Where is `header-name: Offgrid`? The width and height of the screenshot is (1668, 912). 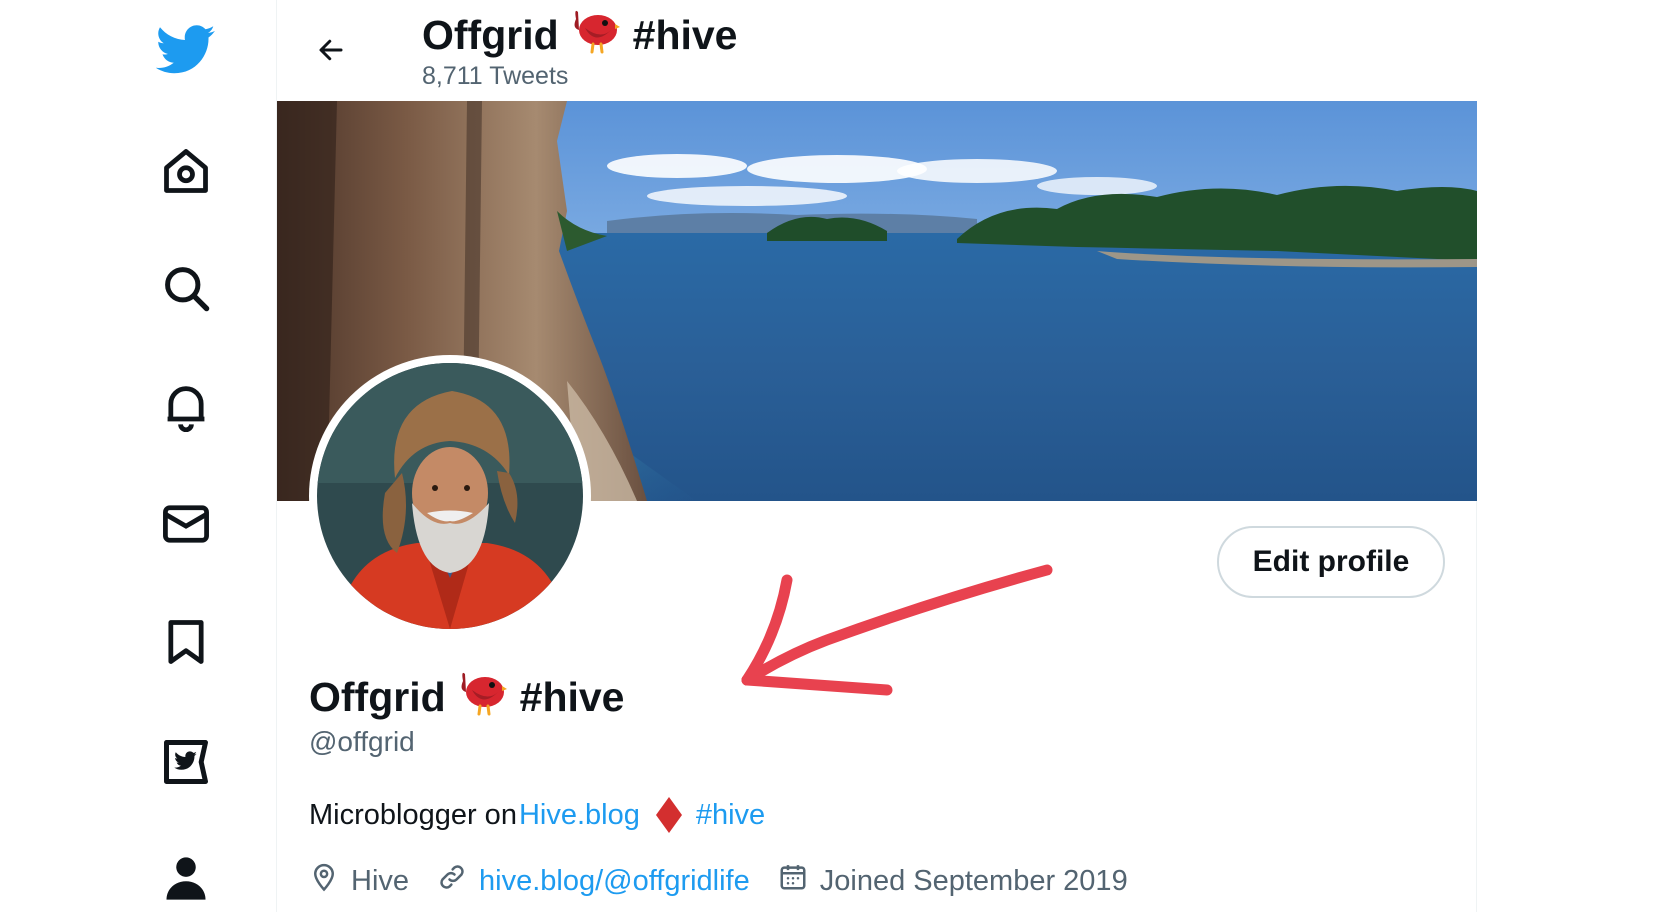
header-name: Offgrid is located at coordinates (490, 34).